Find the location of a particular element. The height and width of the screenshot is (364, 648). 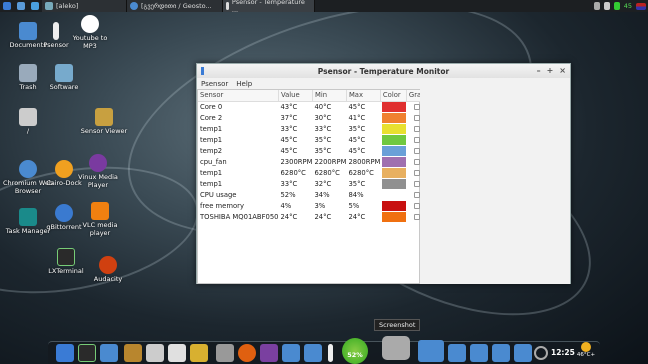

clock: 12:25 is located at coordinates (563, 352).